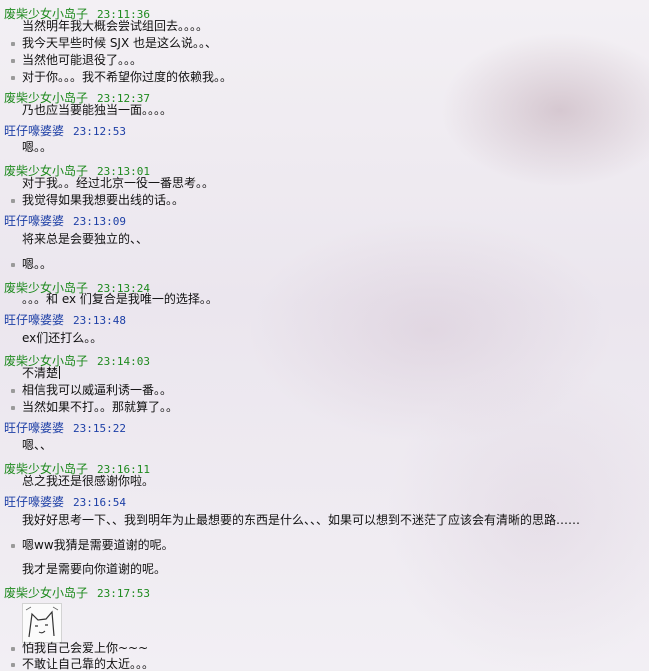 The width and height of the screenshot is (649, 671). What do you see at coordinates (42, 623) in the screenshot?
I see `doodle-face-sticker-icon` at bounding box center [42, 623].